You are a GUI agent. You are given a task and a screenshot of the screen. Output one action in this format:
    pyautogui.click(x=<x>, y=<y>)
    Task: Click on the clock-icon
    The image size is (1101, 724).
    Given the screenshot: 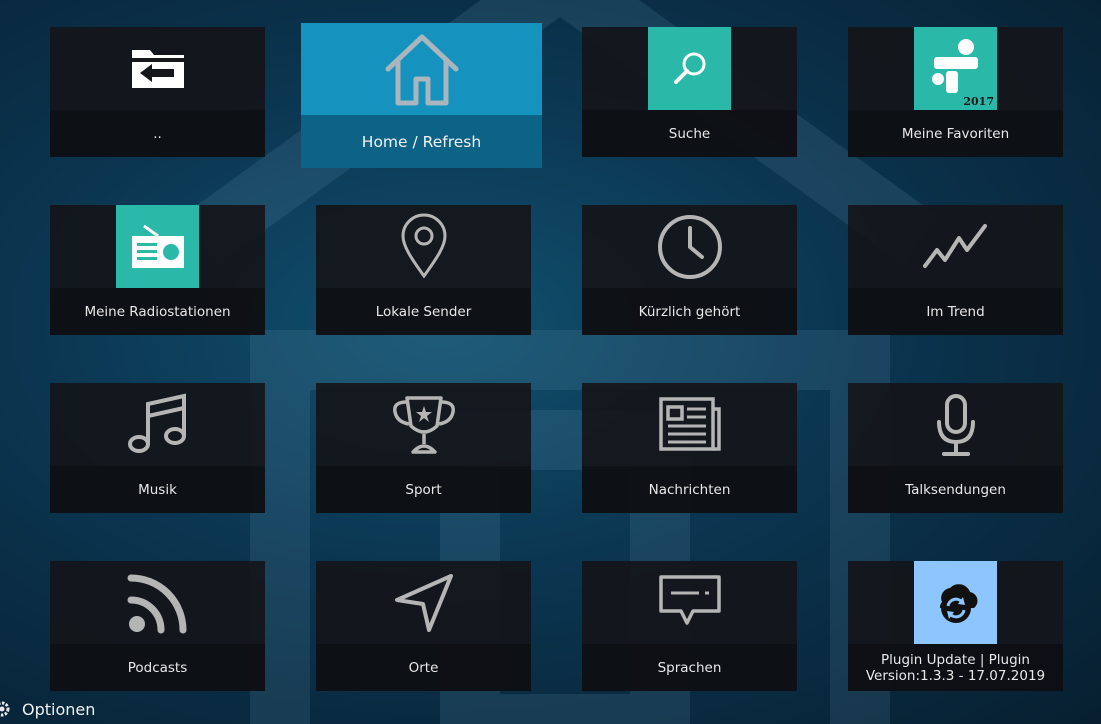 What is the action you would take?
    pyautogui.click(x=689, y=246)
    